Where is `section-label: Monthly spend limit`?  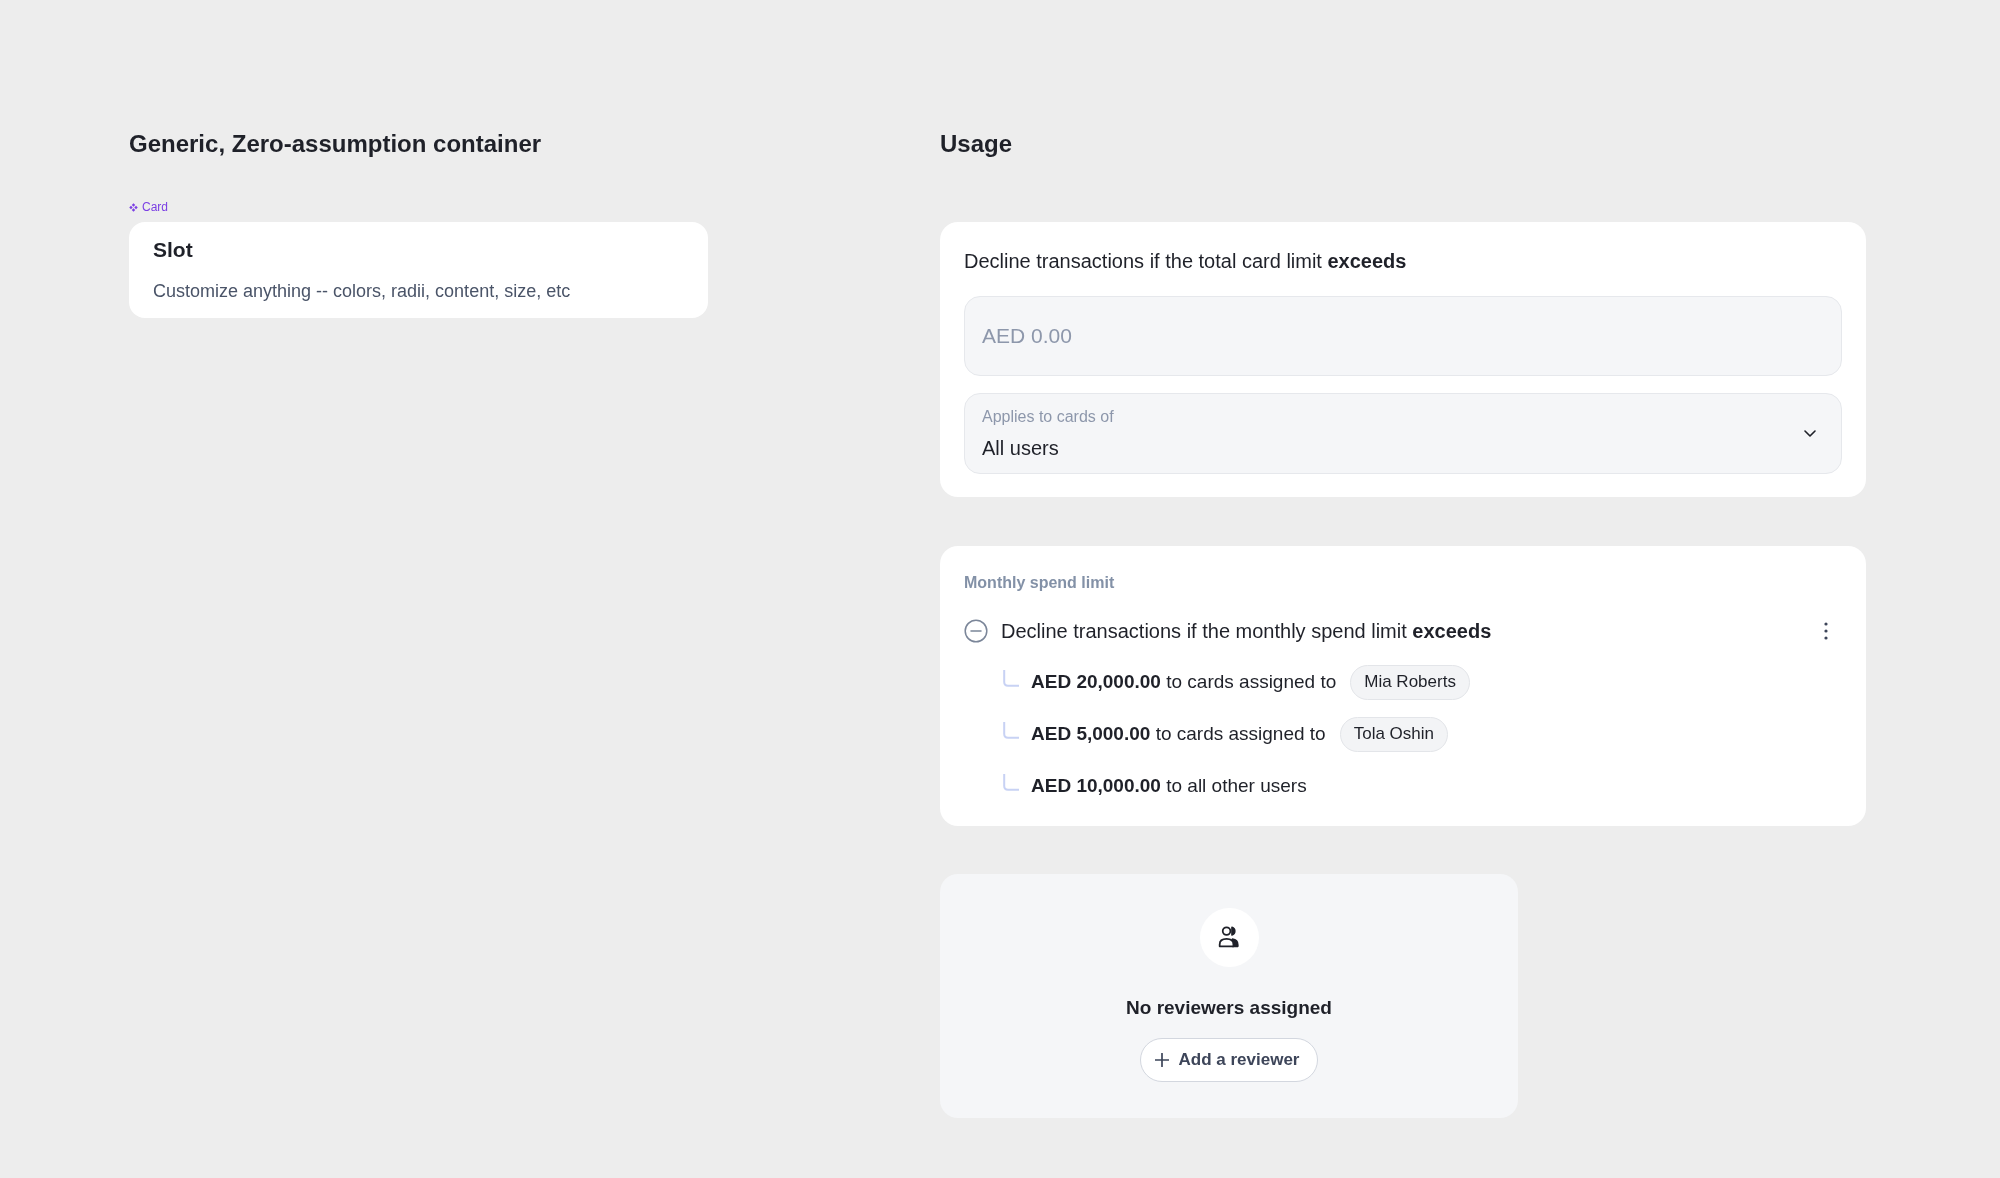 section-label: Monthly spend limit is located at coordinates (1040, 583).